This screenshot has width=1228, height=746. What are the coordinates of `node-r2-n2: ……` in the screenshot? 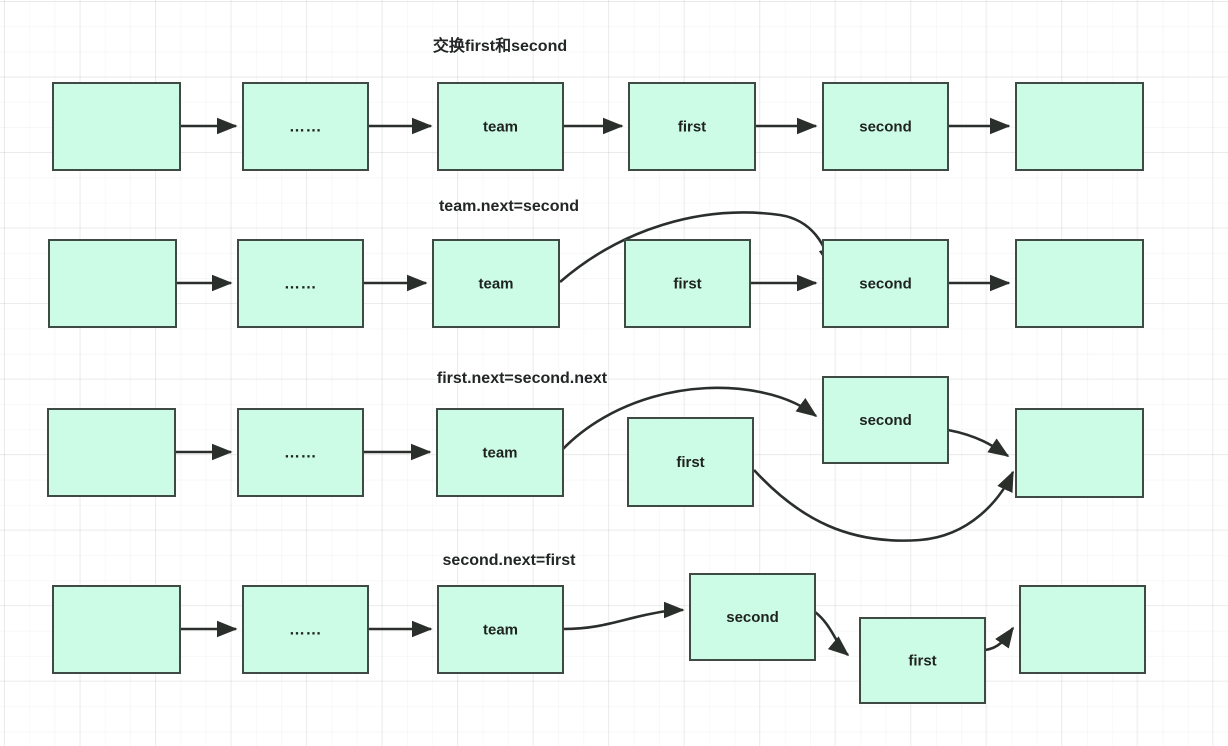 It's located at (300, 283).